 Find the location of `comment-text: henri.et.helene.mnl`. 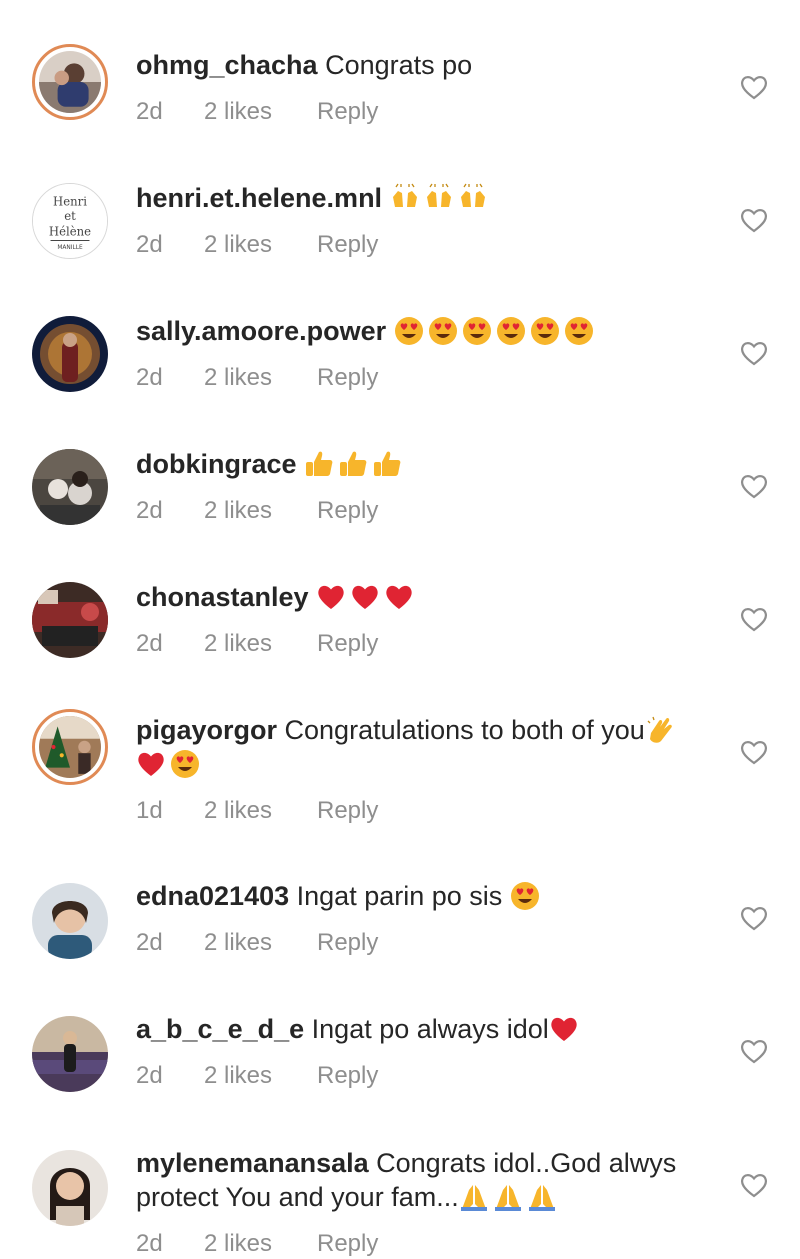

comment-text: henri.et.helene.mnl is located at coordinates (423, 198).